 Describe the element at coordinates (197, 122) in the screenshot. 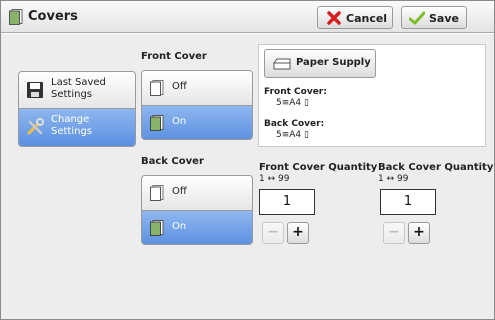

I see `front-cover-on-button: On` at that location.